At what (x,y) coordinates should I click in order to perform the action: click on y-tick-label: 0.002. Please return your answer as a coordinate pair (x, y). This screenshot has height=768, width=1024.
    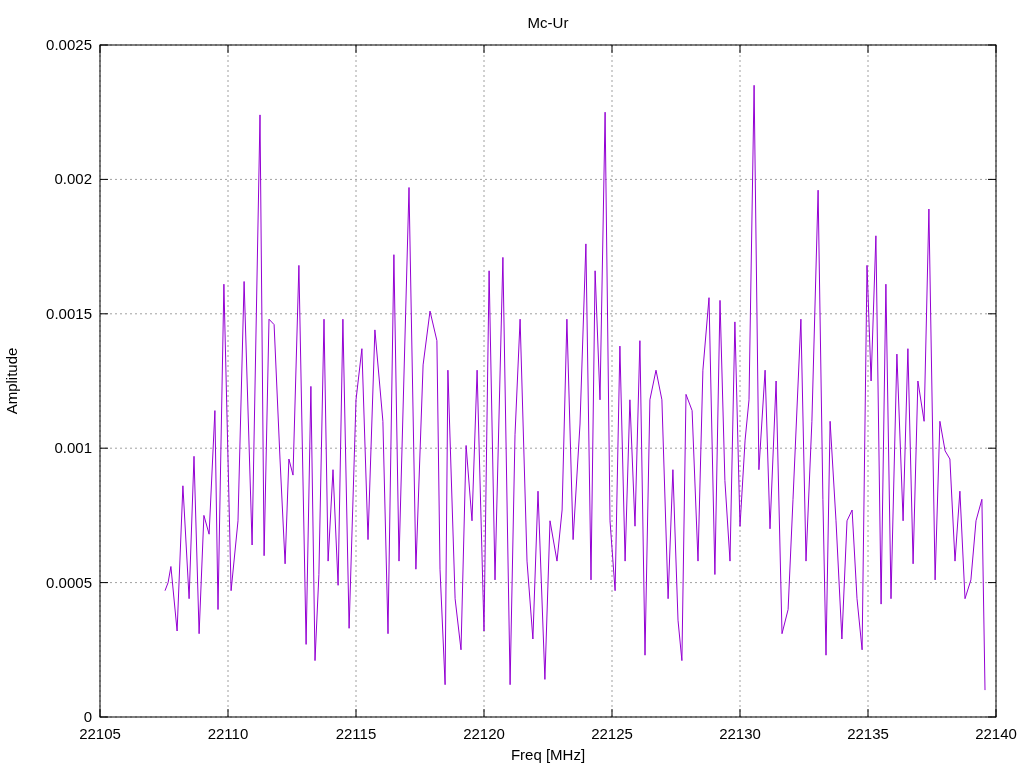
    Looking at the image, I should click on (73, 179).